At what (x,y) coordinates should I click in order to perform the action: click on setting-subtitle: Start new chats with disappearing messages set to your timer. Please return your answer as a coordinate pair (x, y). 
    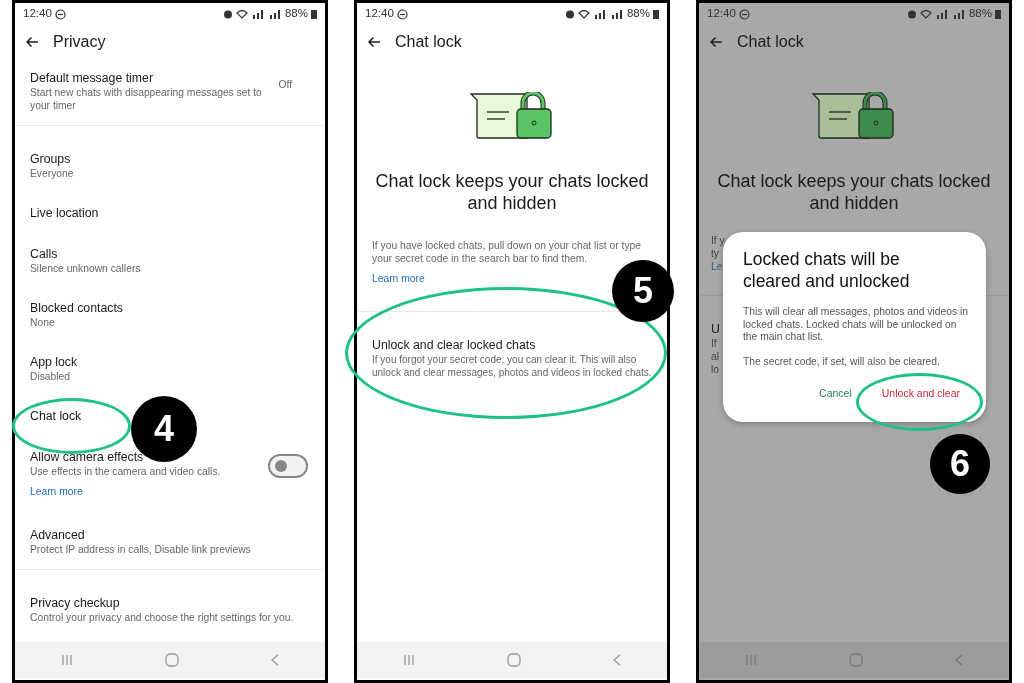
    Looking at the image, I should click on (146, 99).